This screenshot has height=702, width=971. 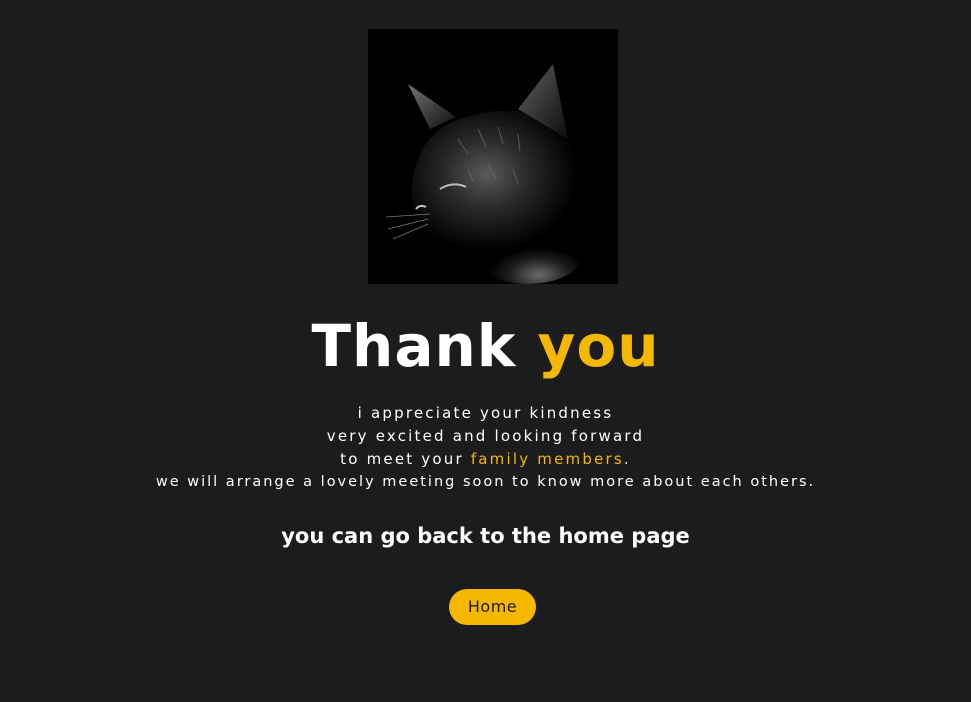 I want to click on title-word-you: you, so click(x=598, y=346).